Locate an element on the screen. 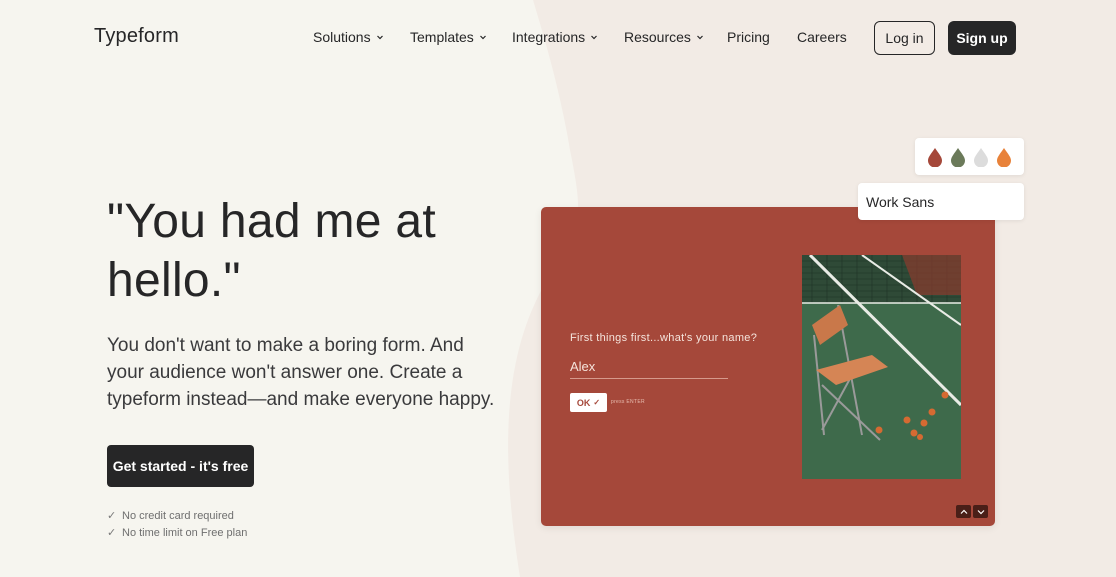  nav-item-label: Careers is located at coordinates (822, 37).